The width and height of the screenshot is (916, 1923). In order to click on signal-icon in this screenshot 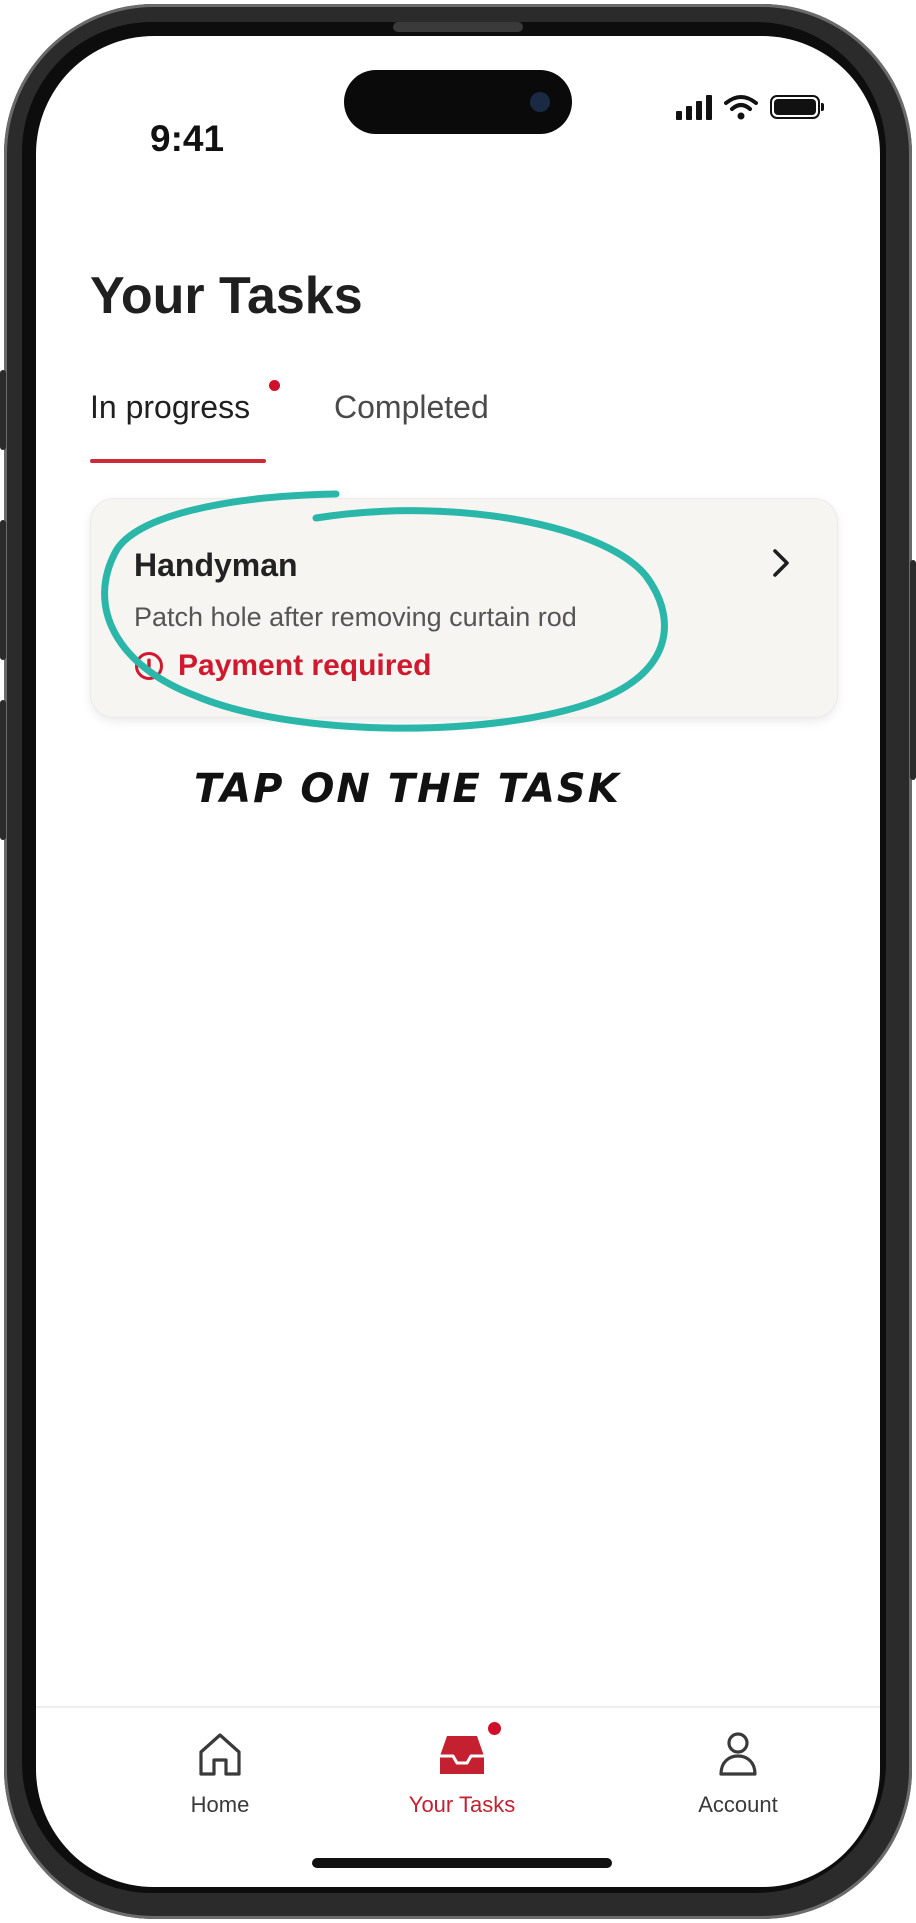, I will do `click(694, 107)`.